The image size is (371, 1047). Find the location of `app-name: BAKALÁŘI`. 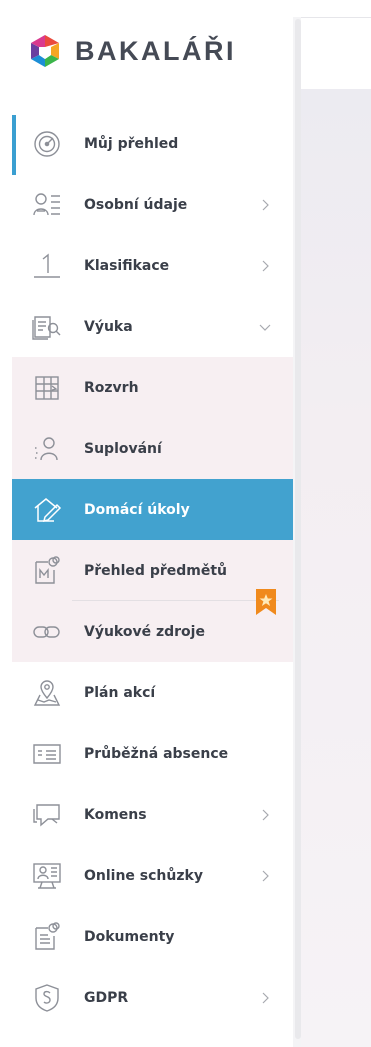

app-name: BAKALÁŘI is located at coordinates (155, 50).